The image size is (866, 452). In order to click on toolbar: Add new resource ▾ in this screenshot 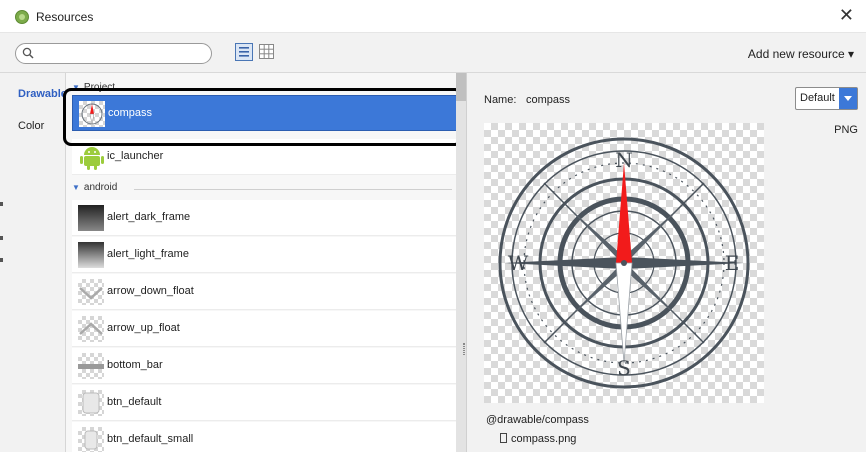, I will do `click(433, 53)`.